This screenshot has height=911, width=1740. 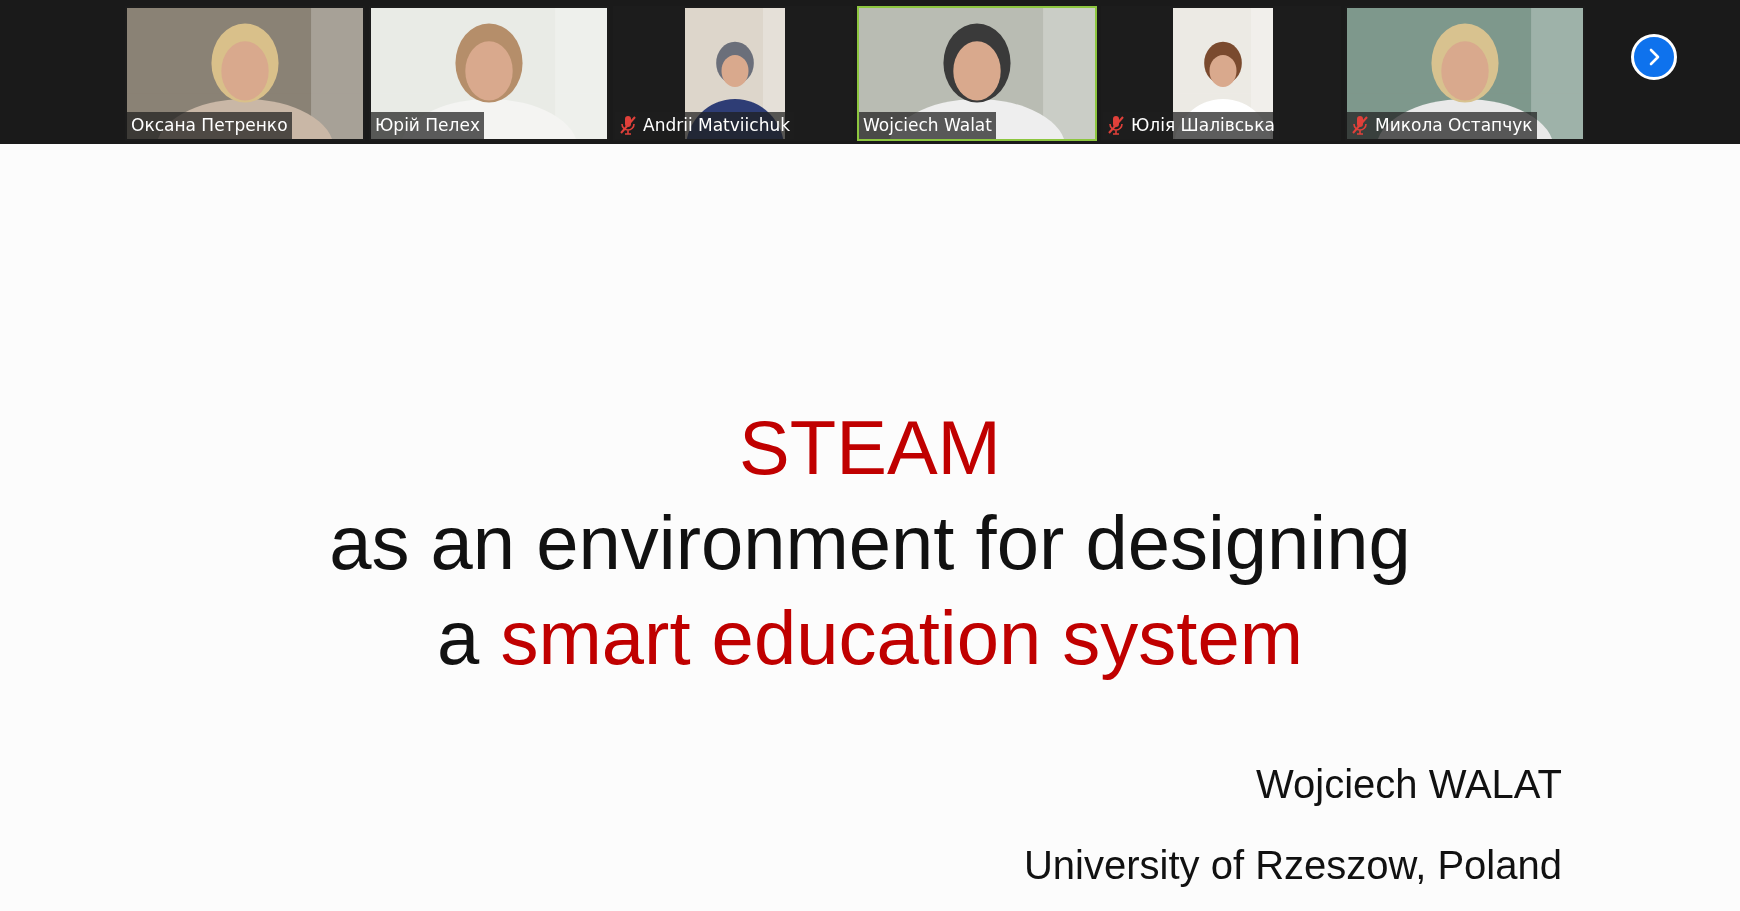 What do you see at coordinates (1465, 73) in the screenshot?
I see `video-tile: Микола Остапчук` at bounding box center [1465, 73].